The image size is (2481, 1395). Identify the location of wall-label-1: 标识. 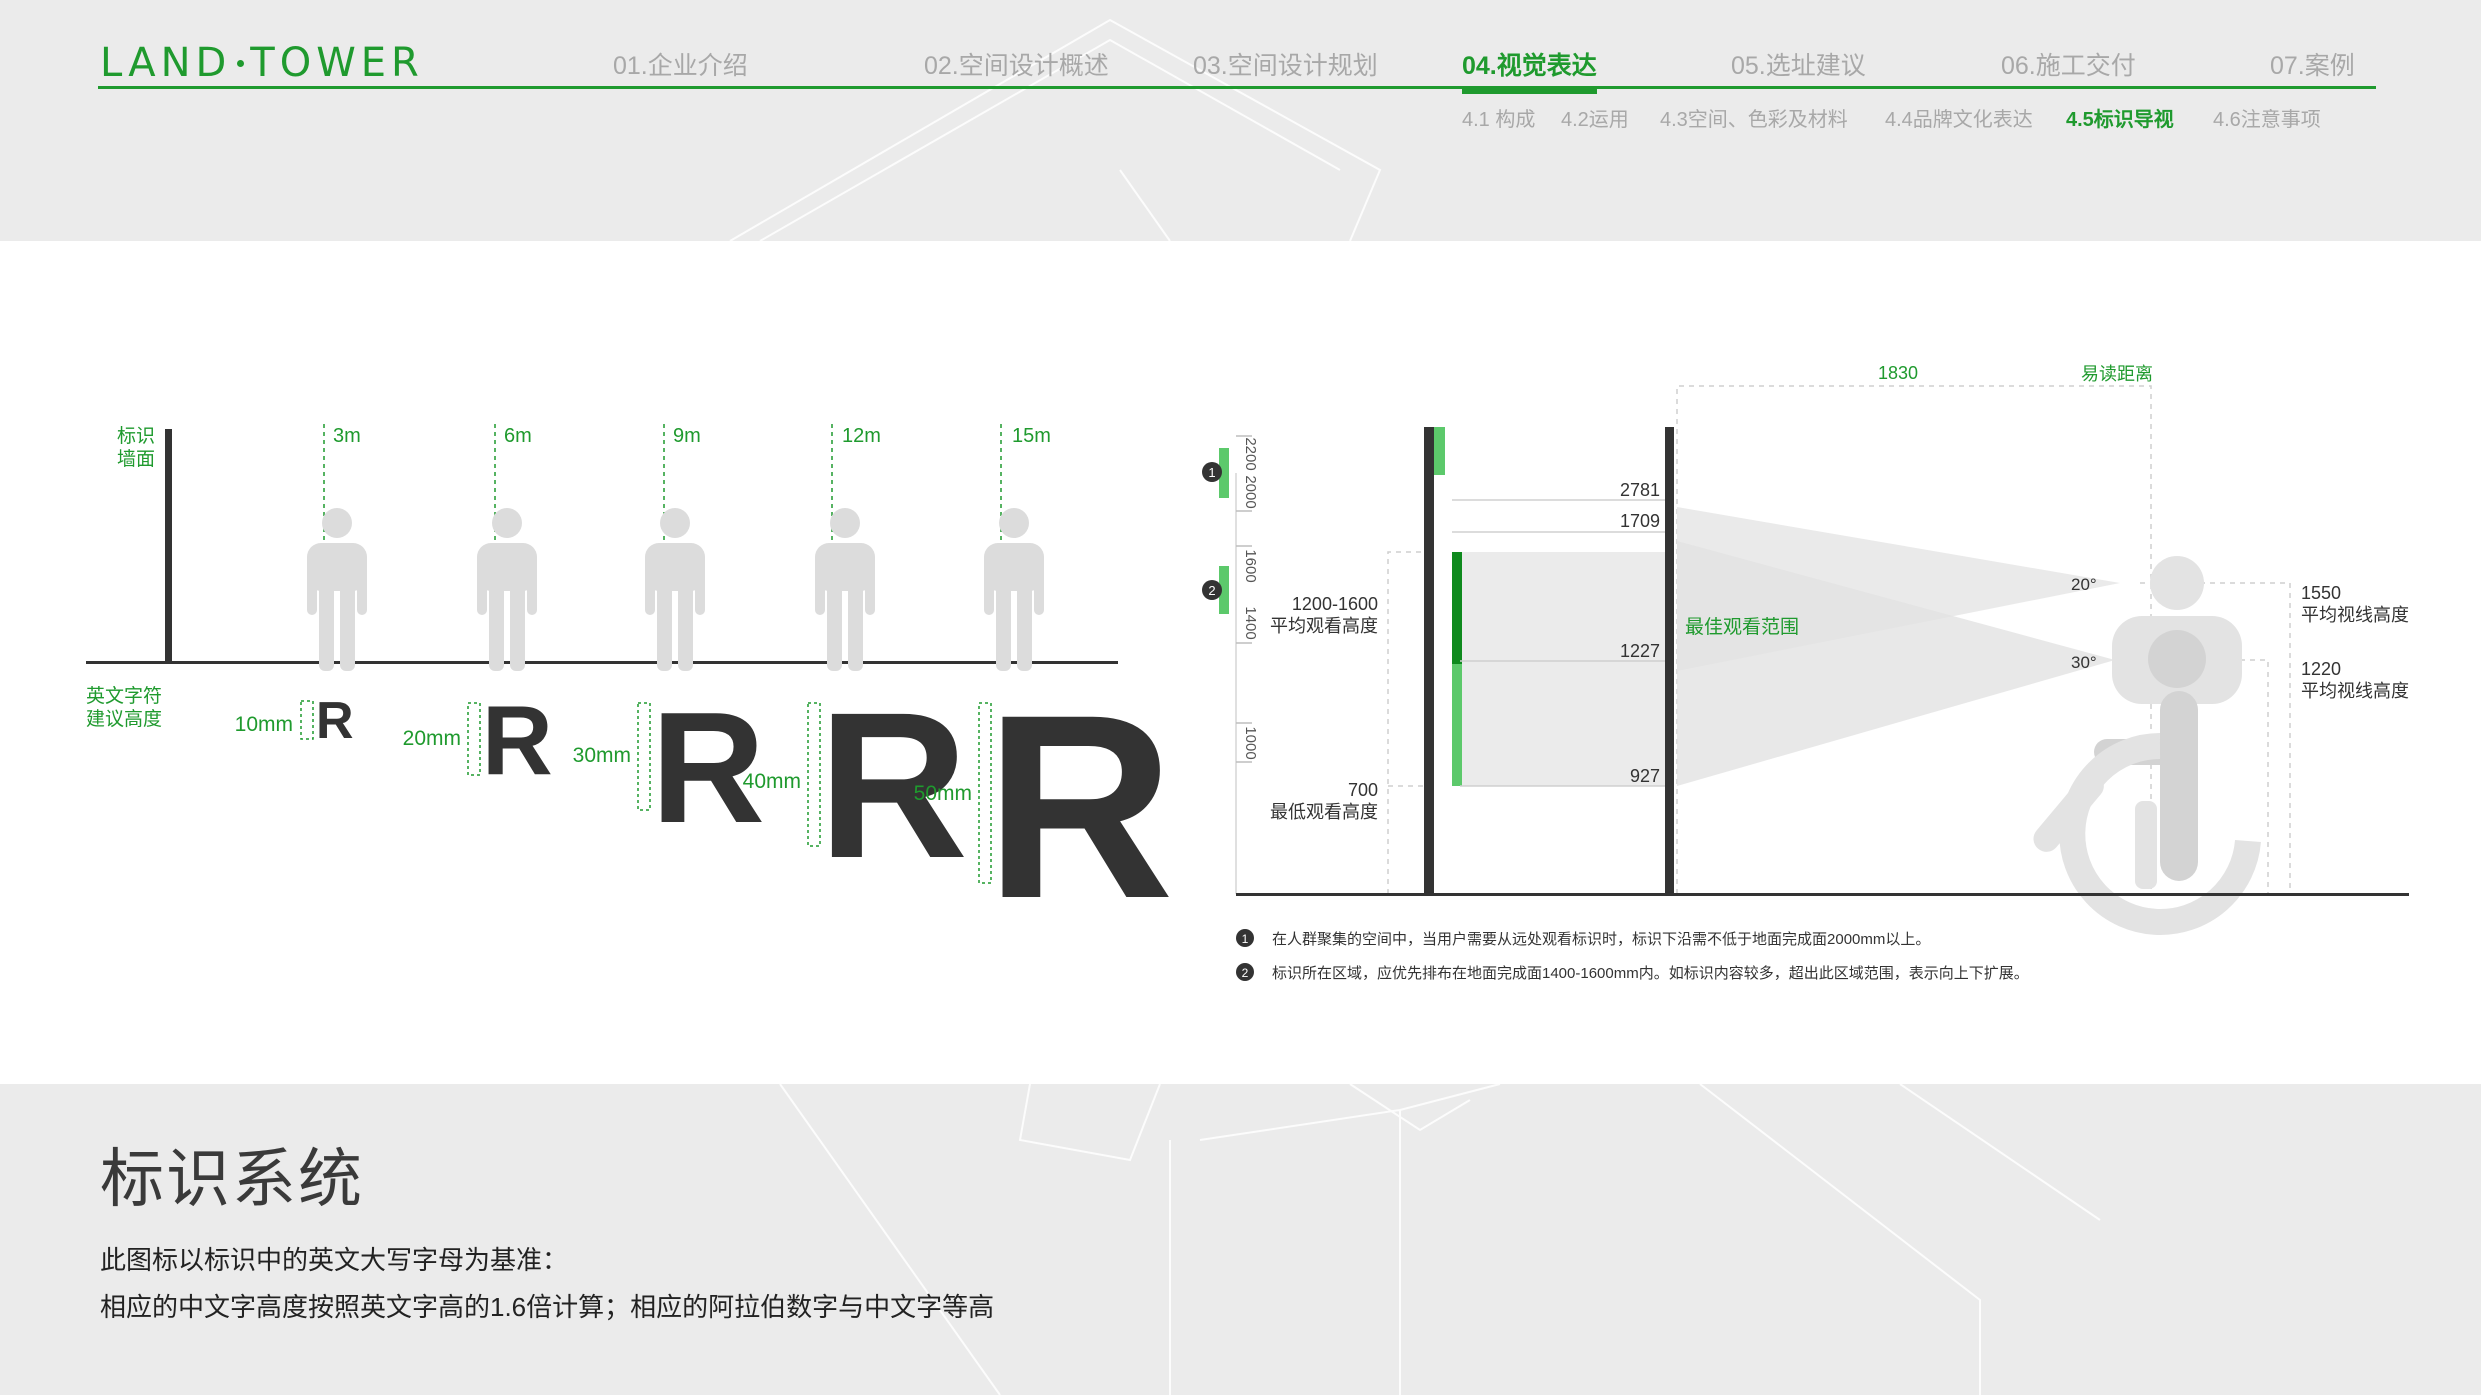
(136, 436).